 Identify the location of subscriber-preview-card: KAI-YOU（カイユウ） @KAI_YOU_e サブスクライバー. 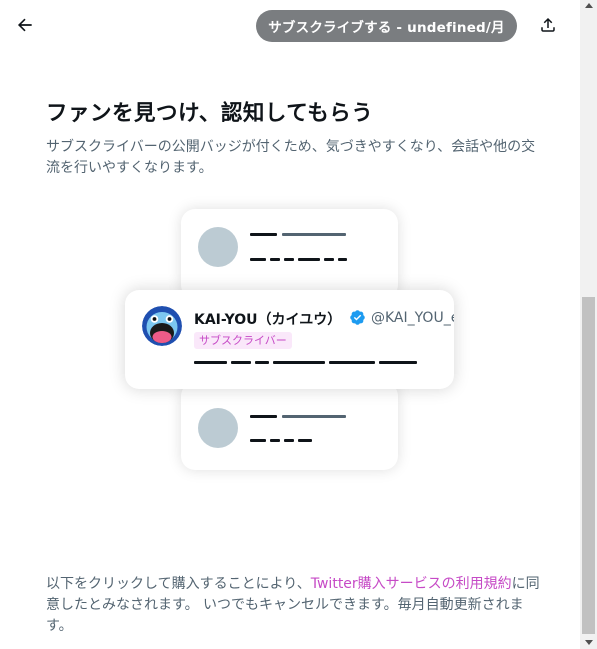
(289, 339).